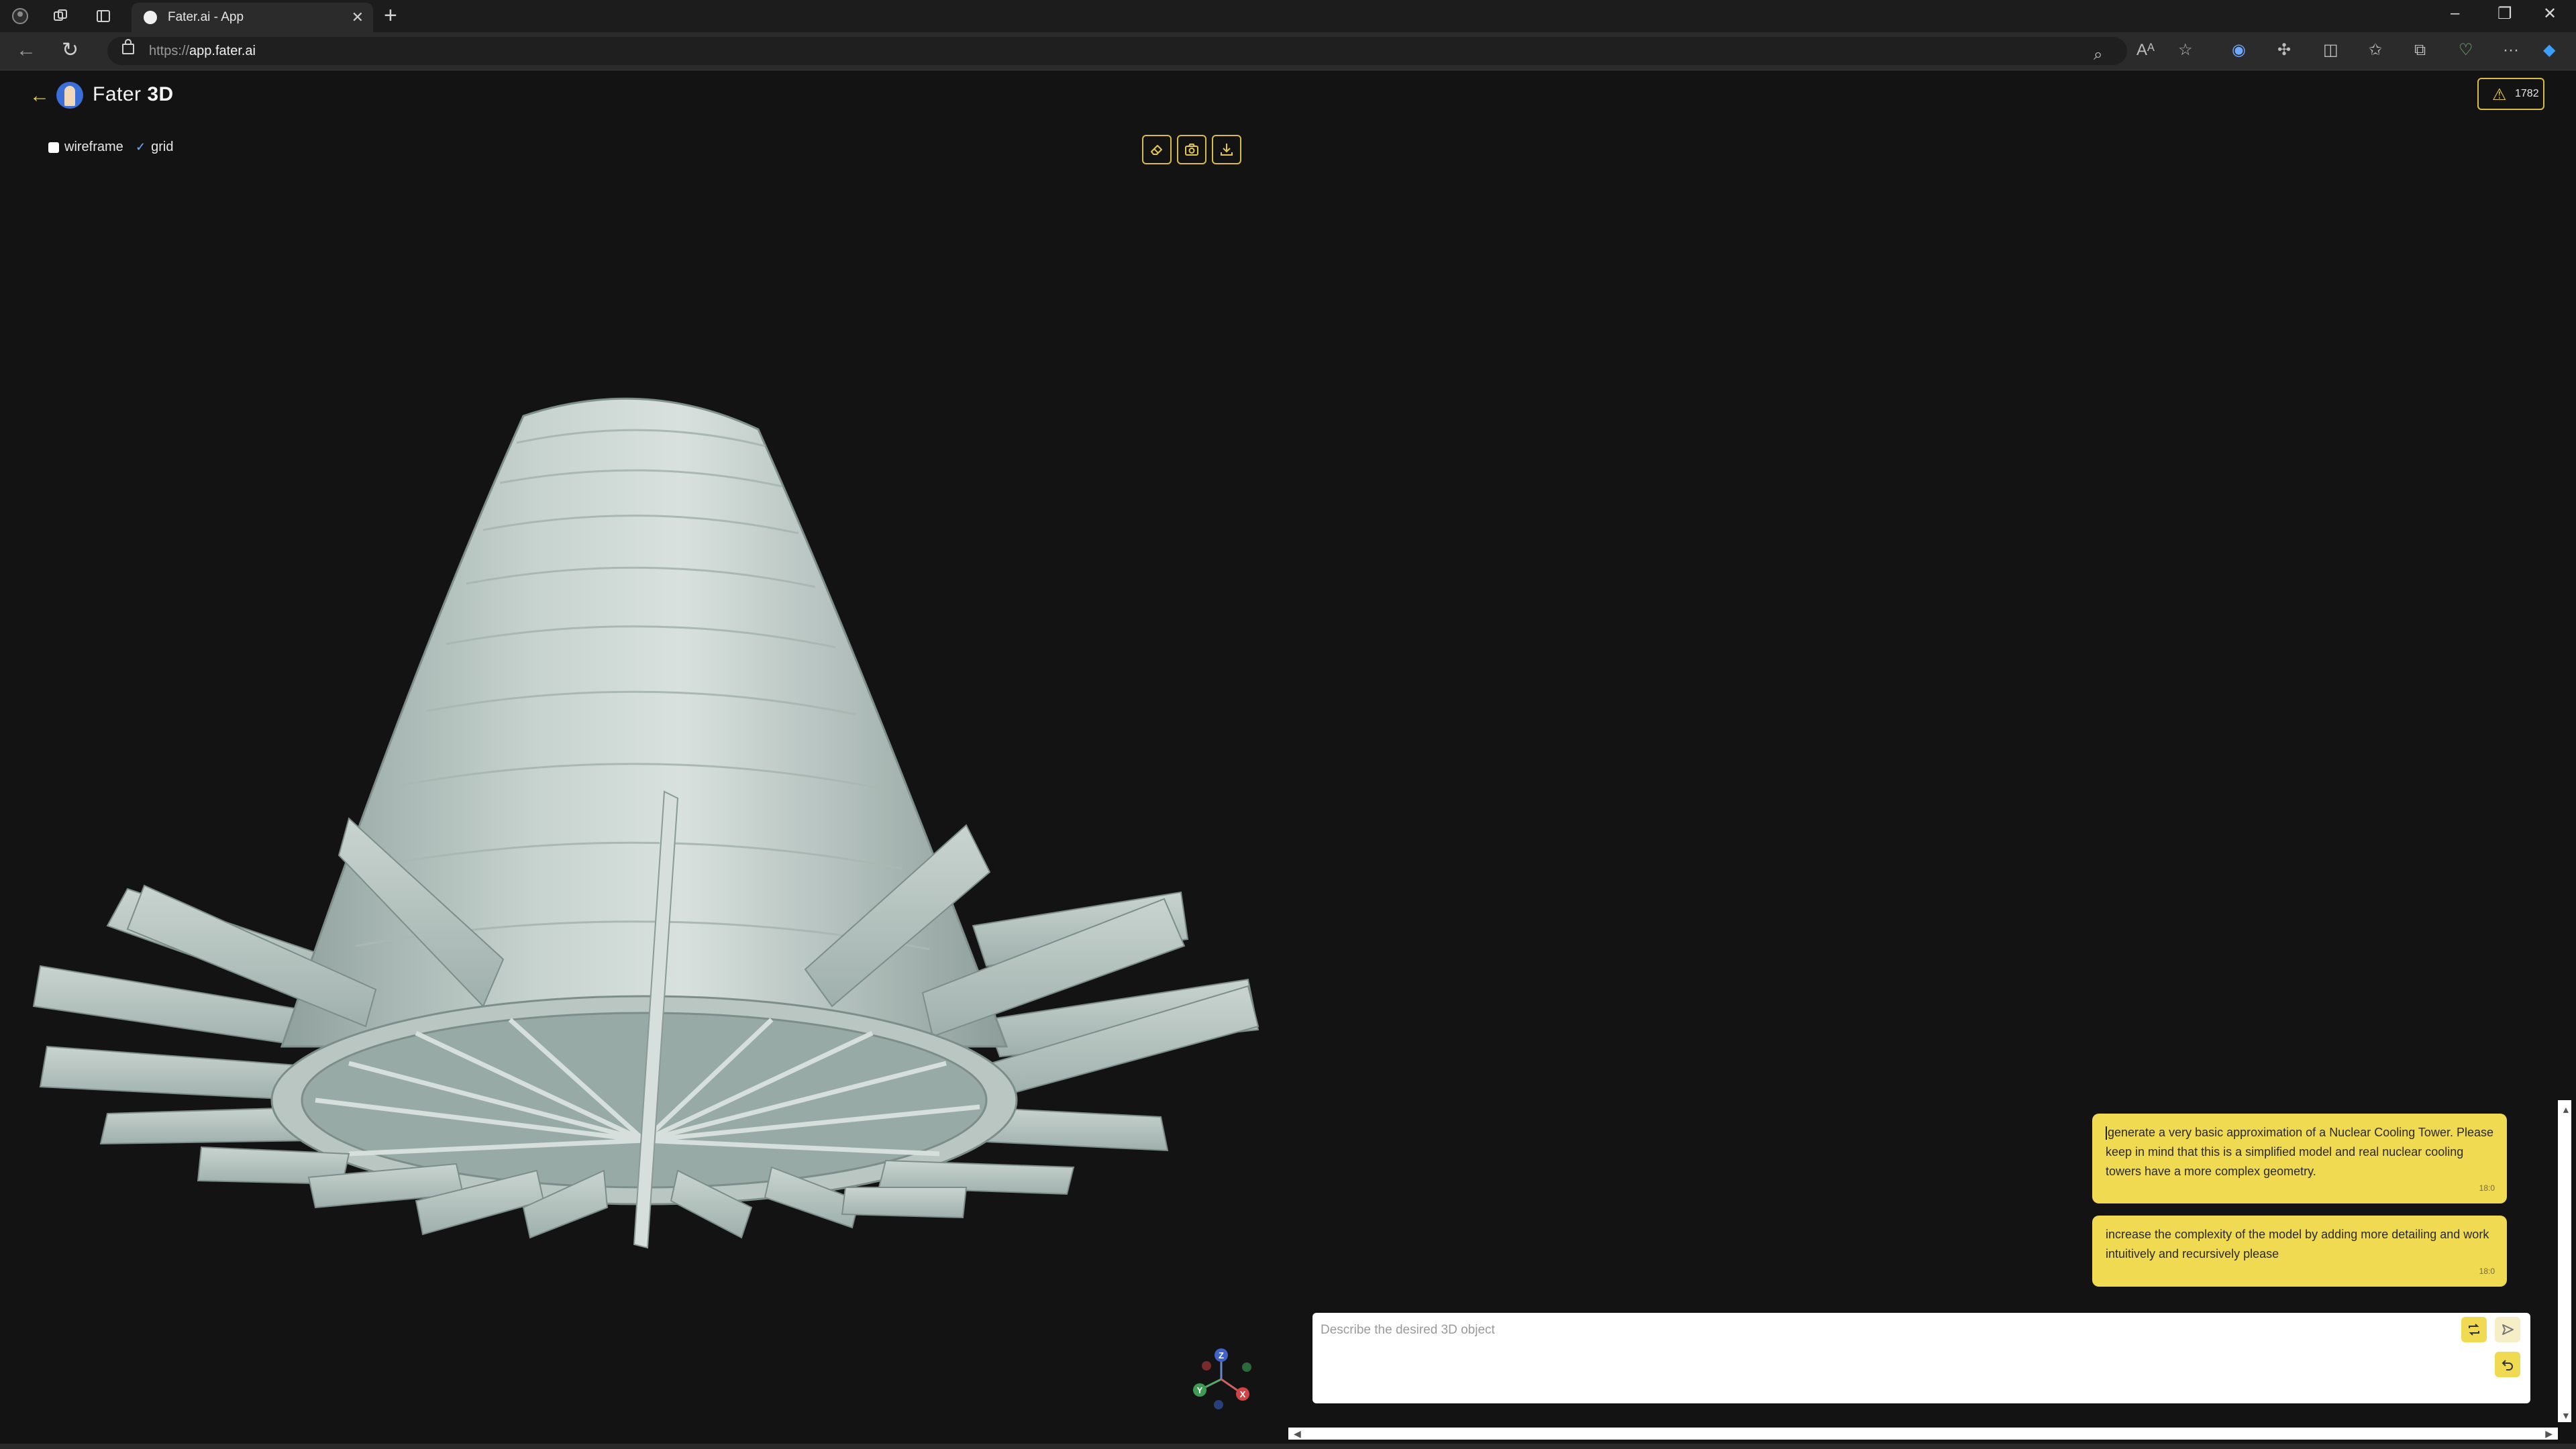 Image resolution: width=2576 pixels, height=1449 pixels. I want to click on performance-heart-icon: ♡, so click(2466, 50).